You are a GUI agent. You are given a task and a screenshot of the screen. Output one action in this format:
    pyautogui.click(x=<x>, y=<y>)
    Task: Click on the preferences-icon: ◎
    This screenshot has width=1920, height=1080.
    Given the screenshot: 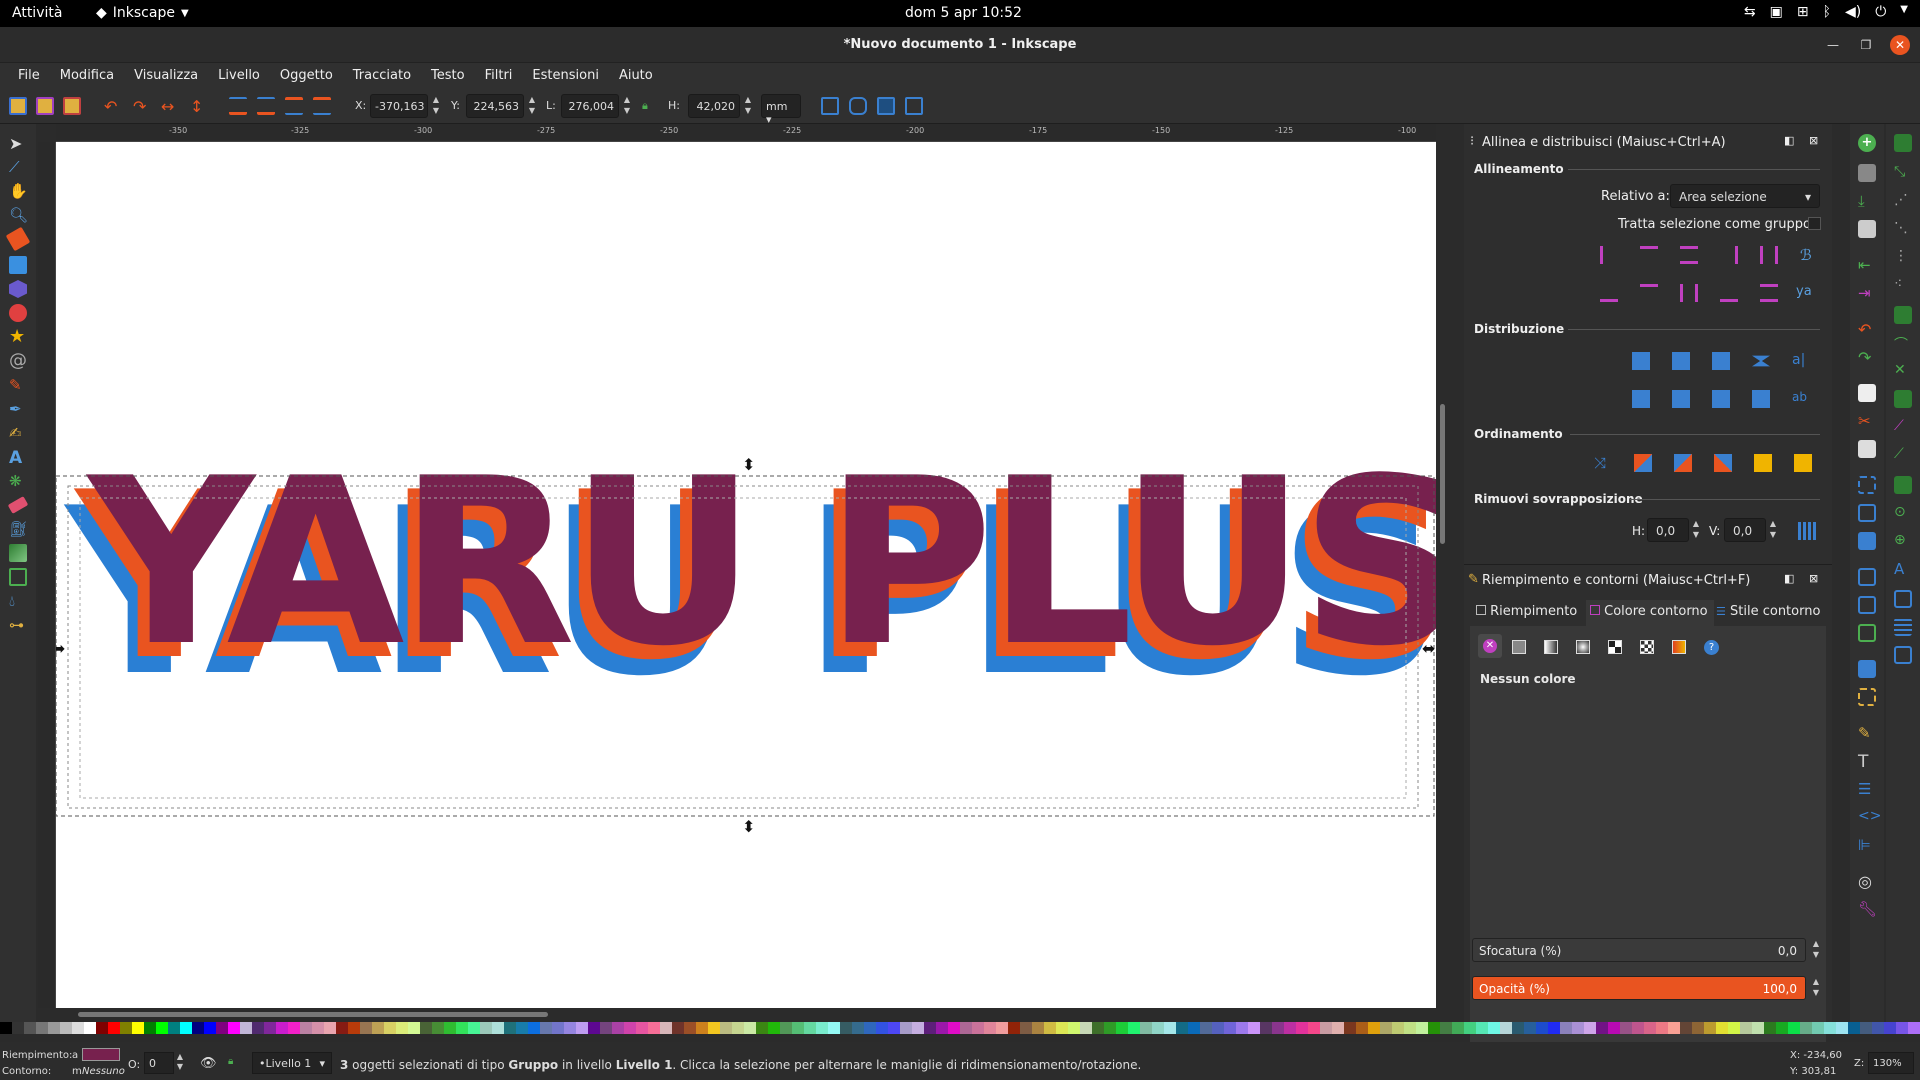 What is the action you would take?
    pyautogui.click(x=1867, y=881)
    